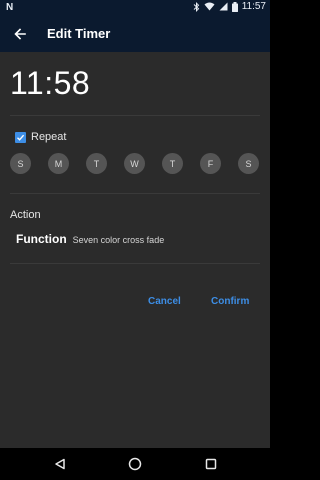 This screenshot has width=320, height=480. Describe the element at coordinates (135, 8) in the screenshot. I see `status-bar: N 11:57` at that location.